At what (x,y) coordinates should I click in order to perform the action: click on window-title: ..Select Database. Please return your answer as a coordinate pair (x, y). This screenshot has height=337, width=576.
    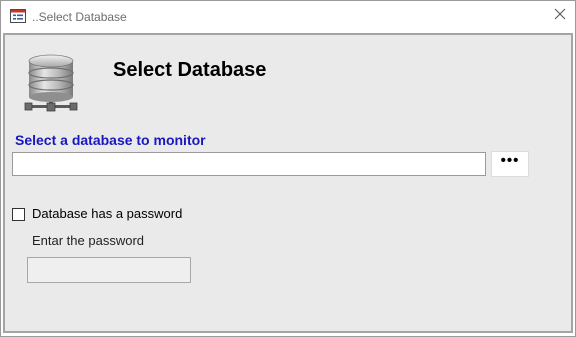
    Looking at the image, I should click on (79, 17).